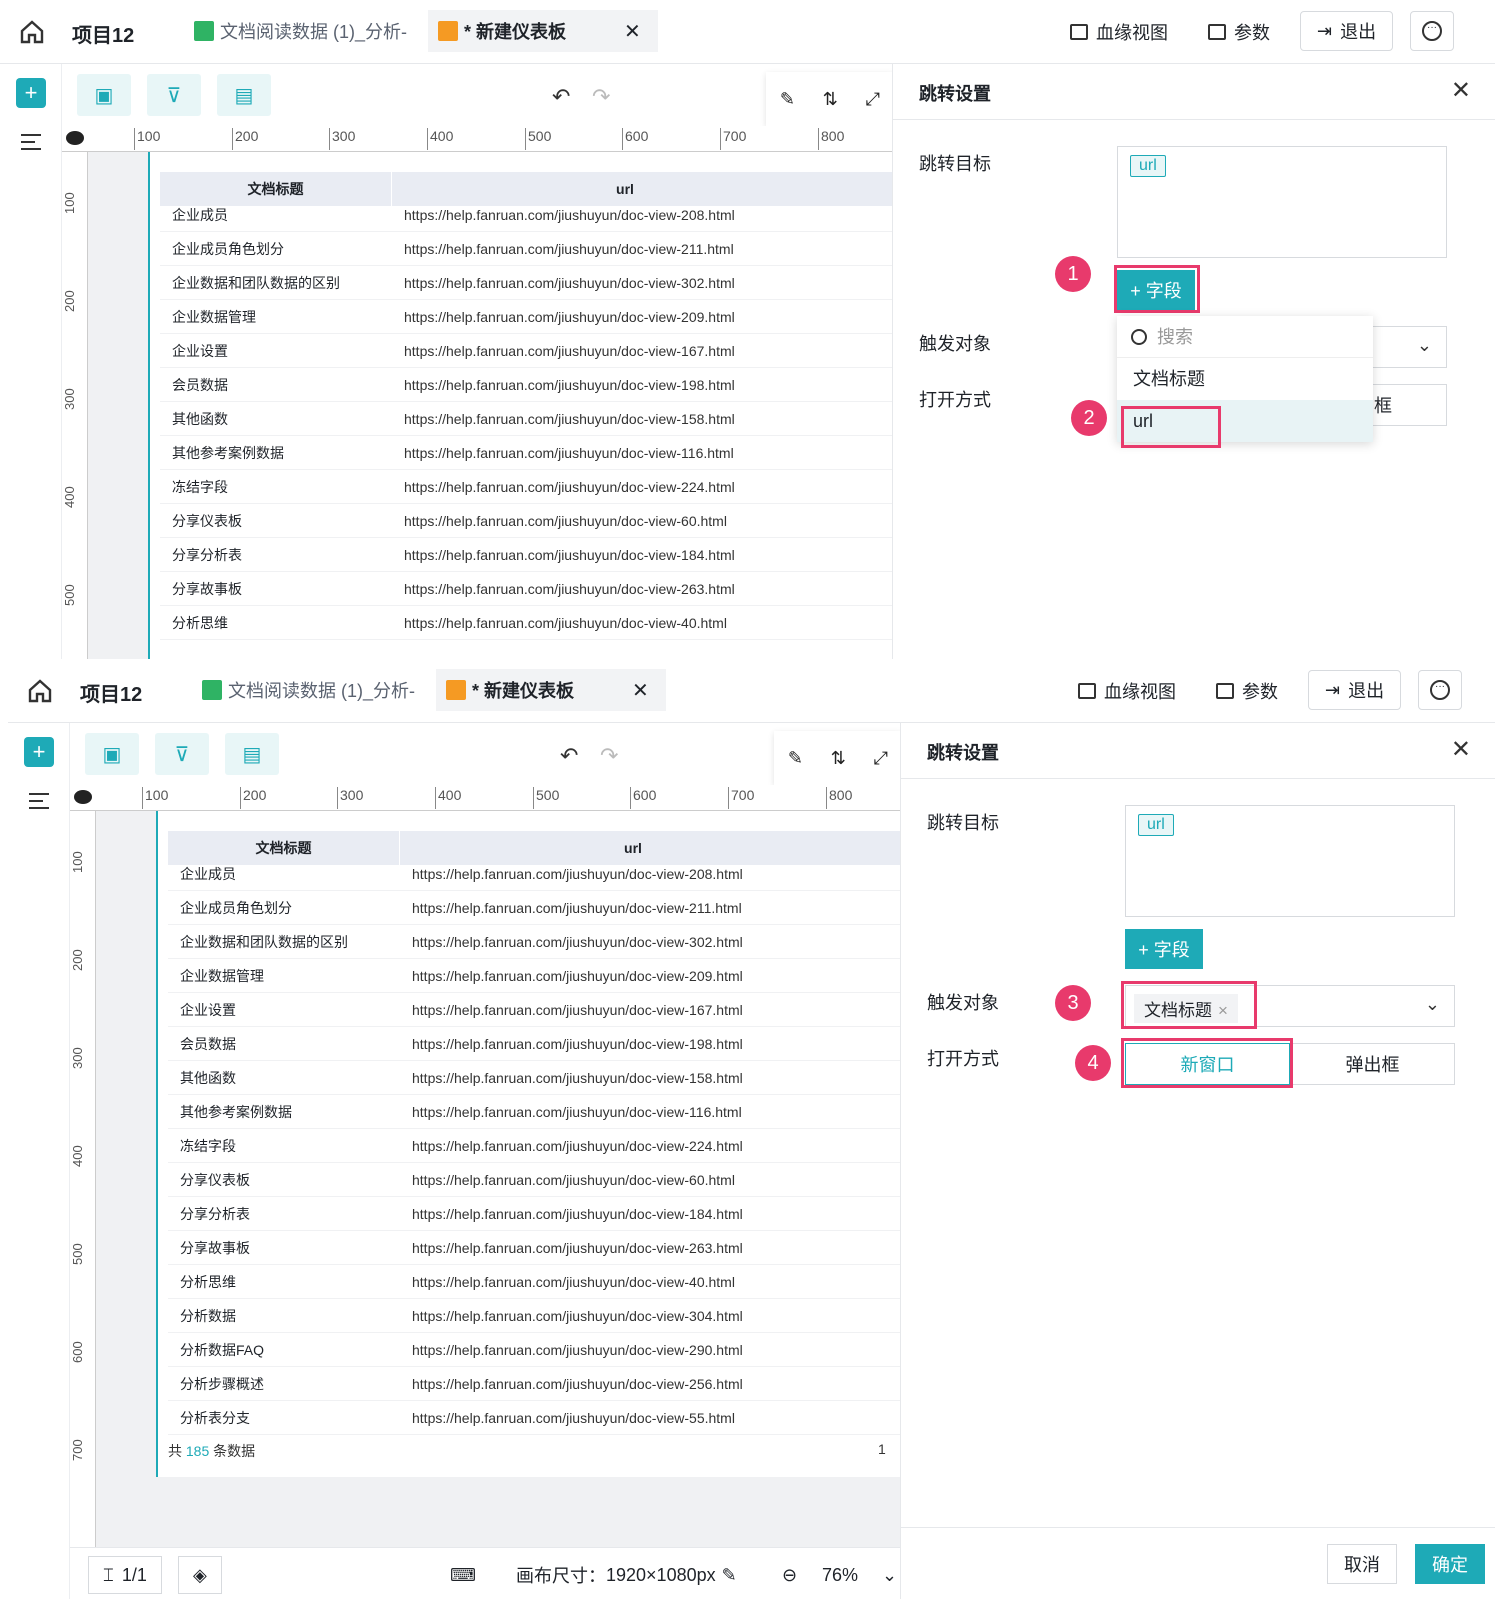  What do you see at coordinates (882, 1449) in the screenshot?
I see `page-number: 1` at bounding box center [882, 1449].